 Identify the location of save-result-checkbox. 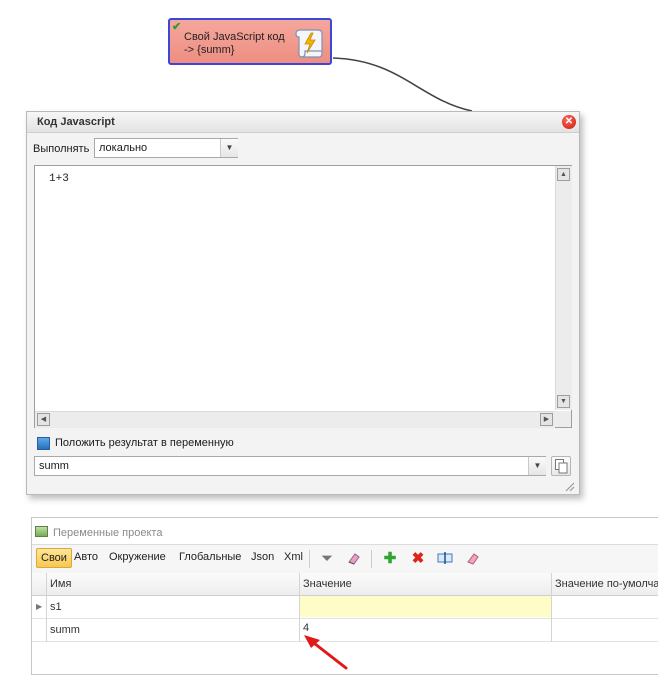
(43, 443).